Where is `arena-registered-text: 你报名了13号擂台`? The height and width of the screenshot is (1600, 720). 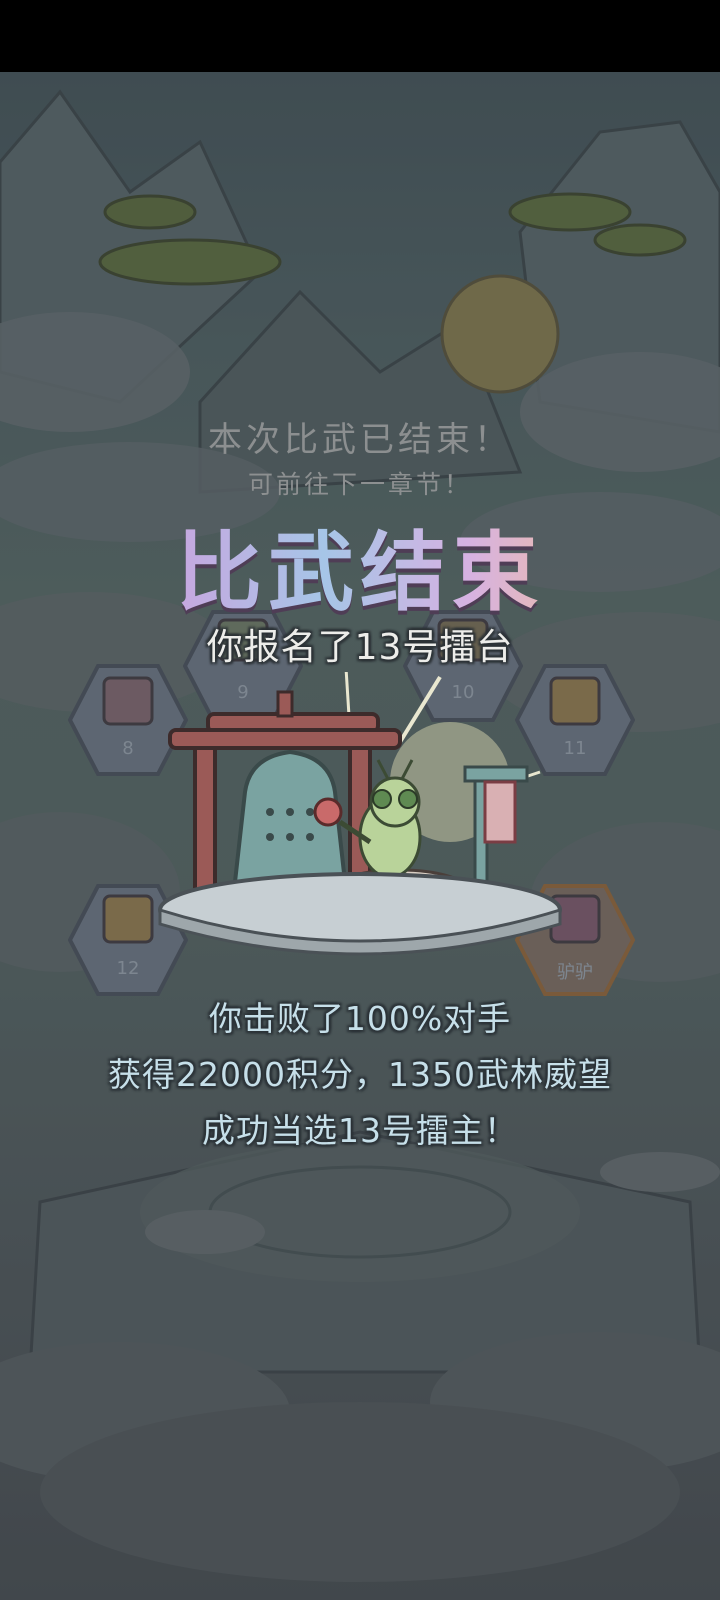
arena-registered-text: 你报名了13号擂台 is located at coordinates (360, 647).